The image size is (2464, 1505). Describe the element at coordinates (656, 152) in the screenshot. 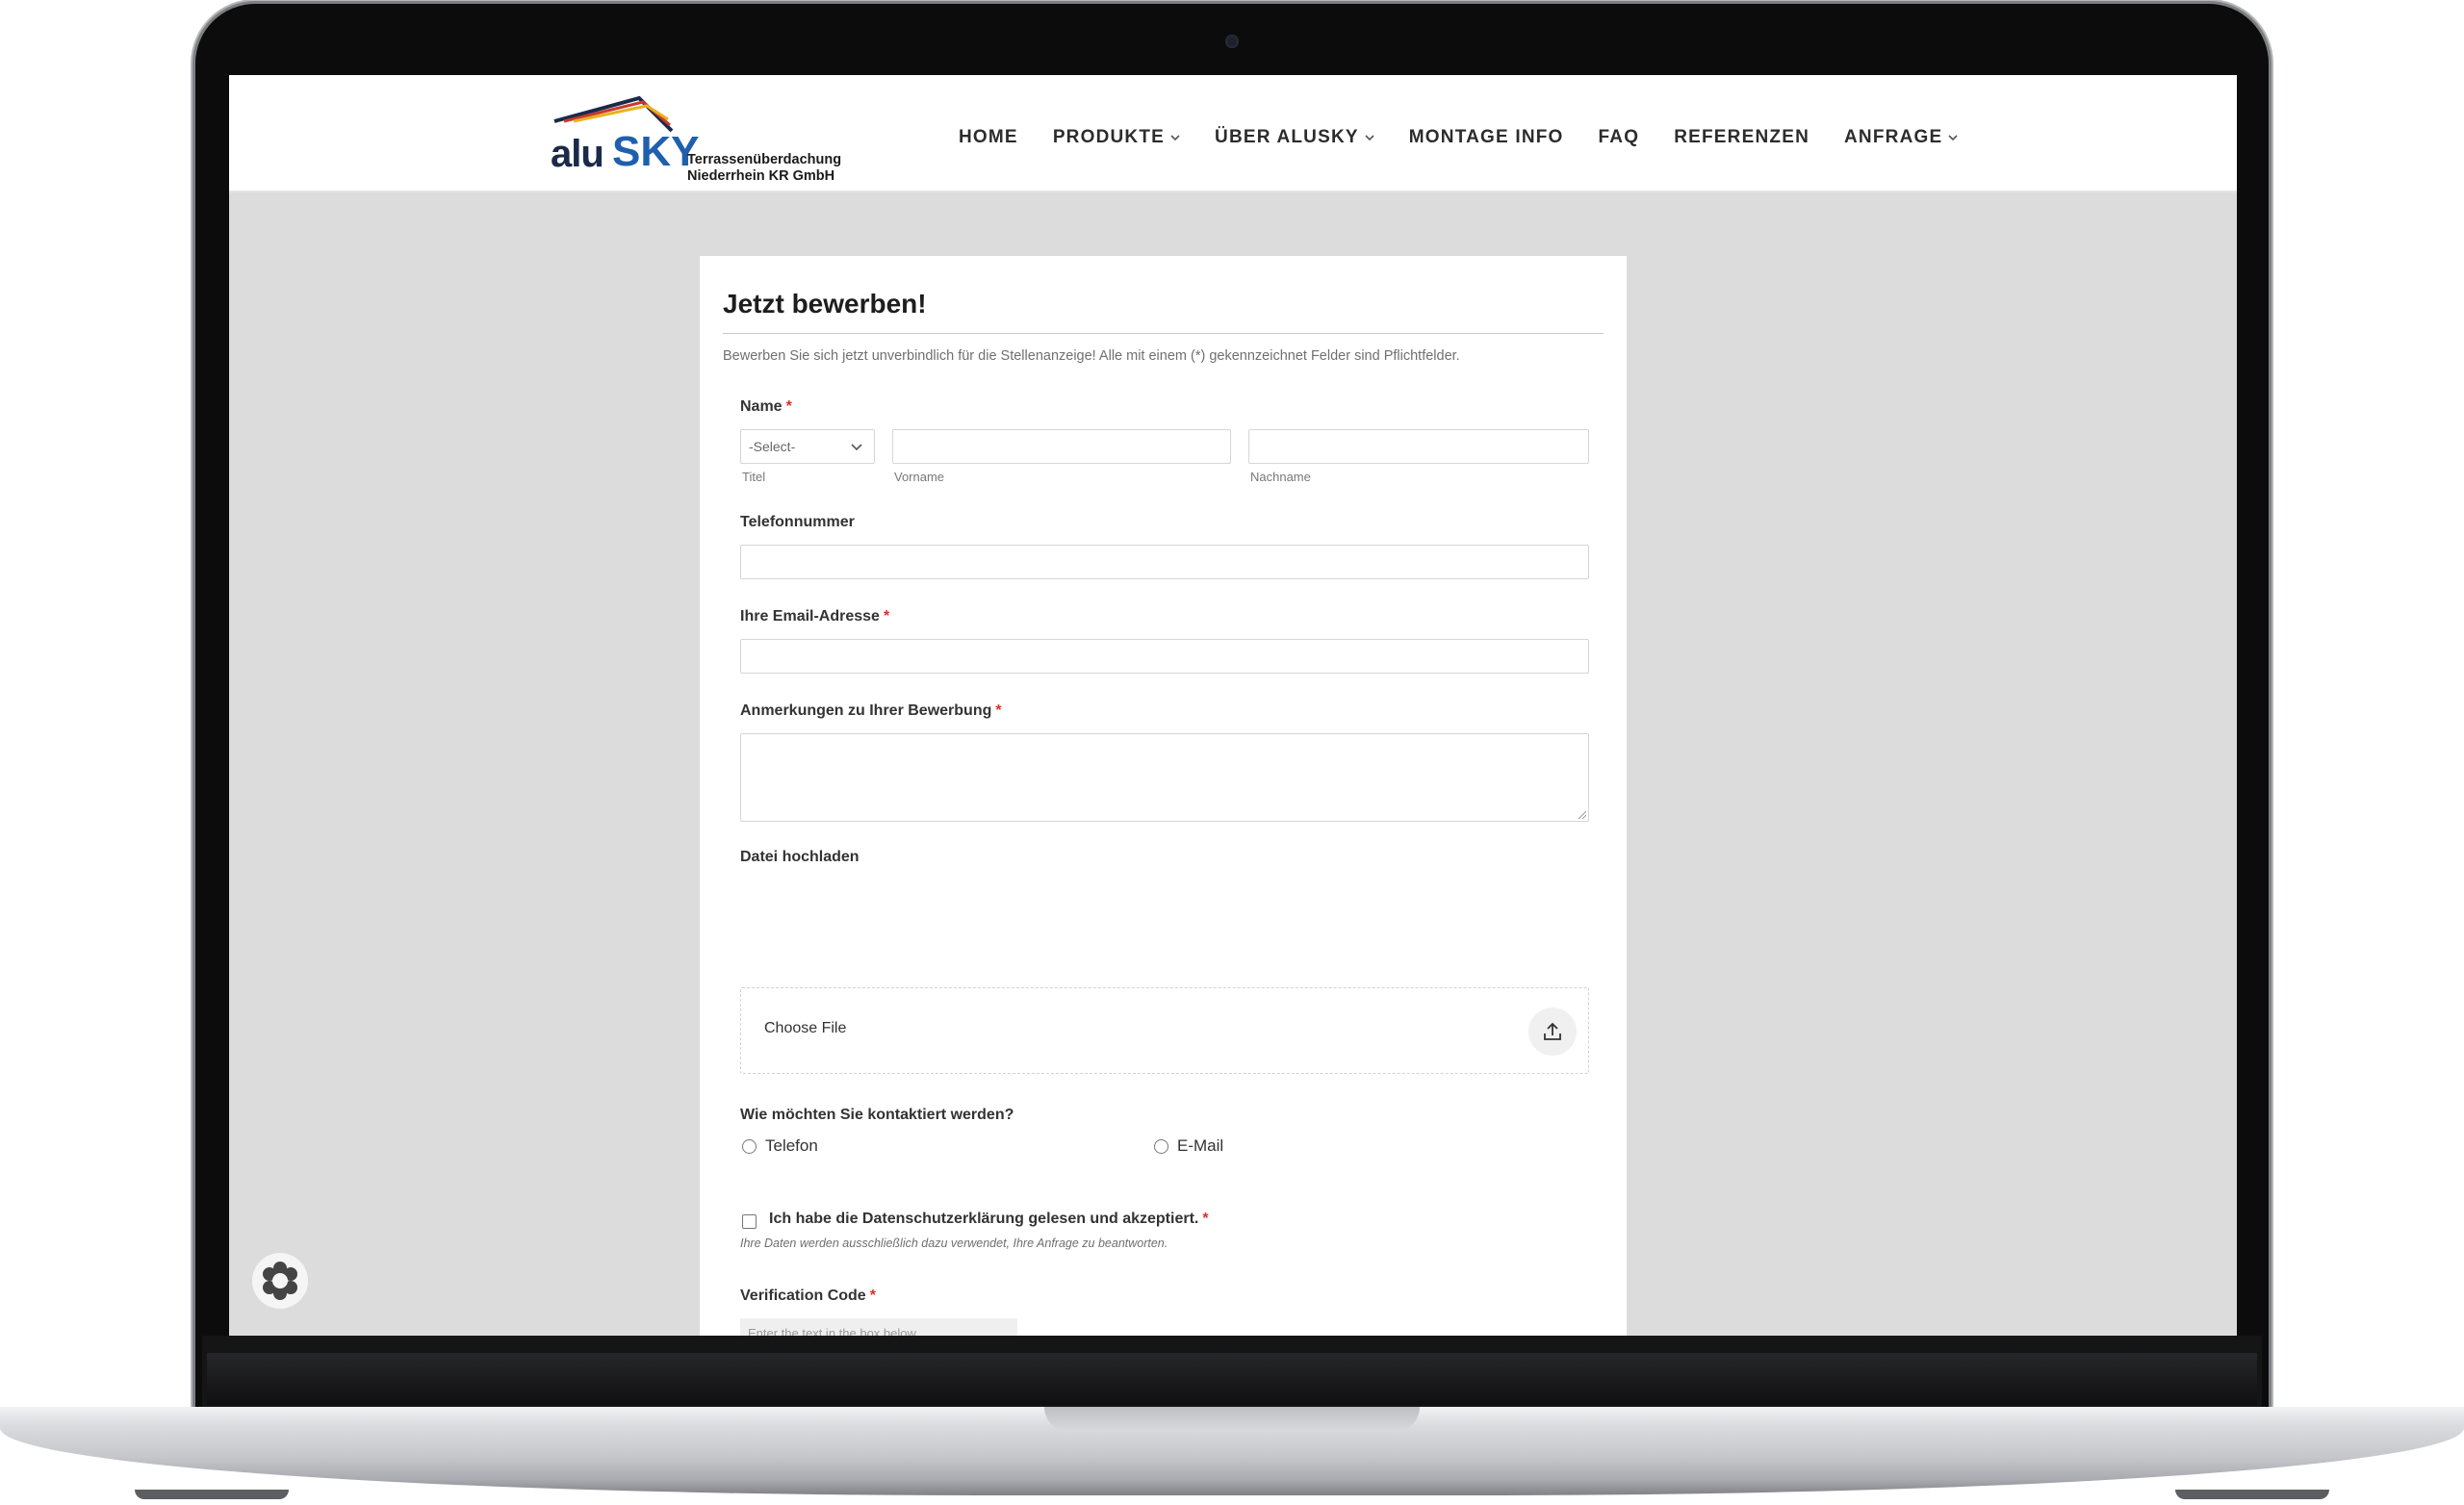

I see `logo-sky-text: SKY` at that location.